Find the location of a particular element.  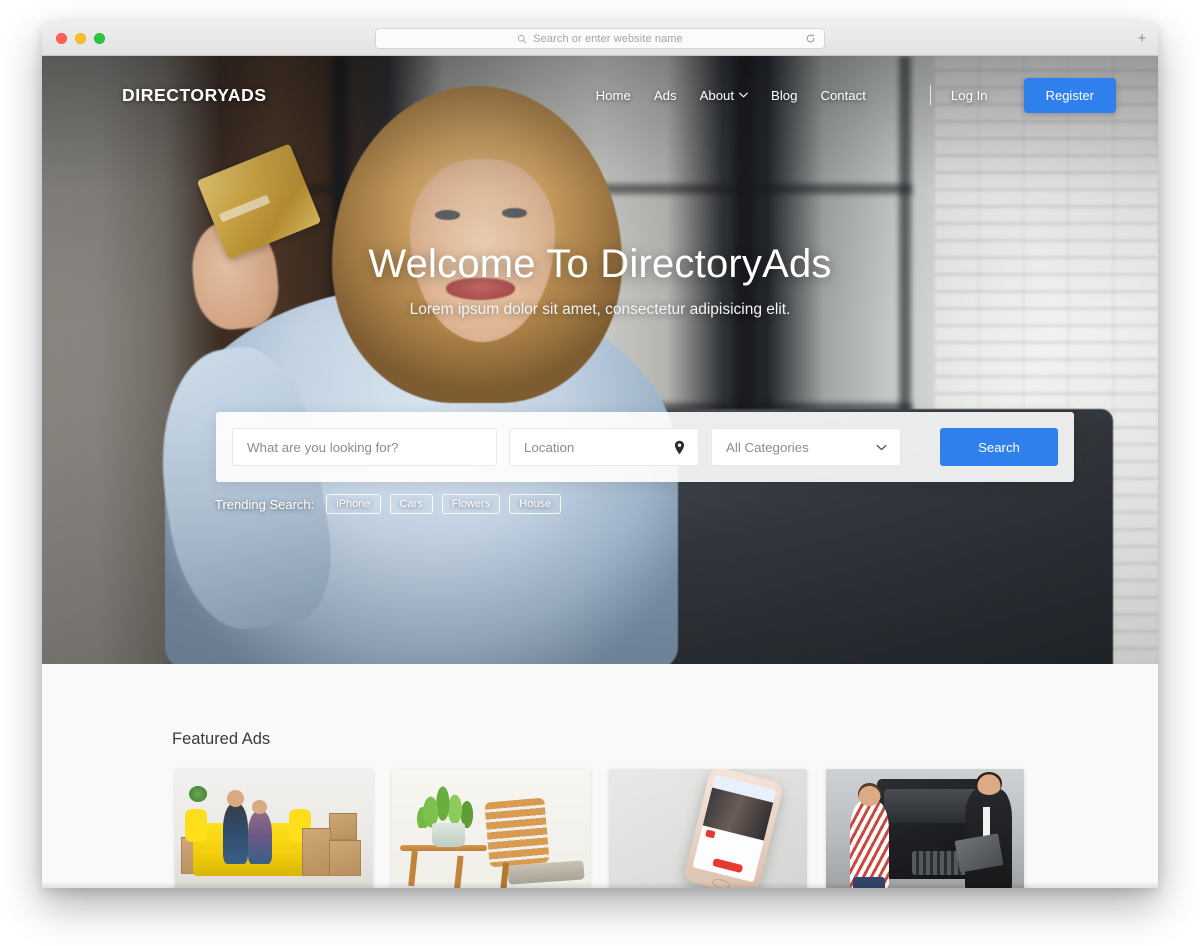

hero-title: Welcome To DirectoryAds is located at coordinates (600, 264).